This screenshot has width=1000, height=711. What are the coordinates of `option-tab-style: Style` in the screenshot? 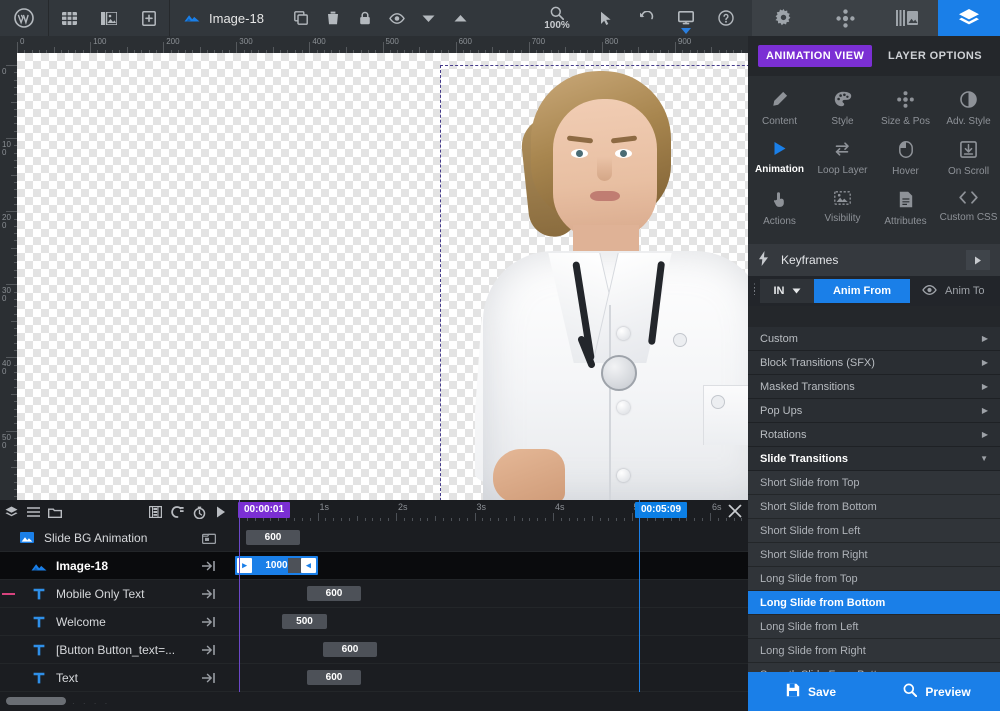 It's located at (842, 109).